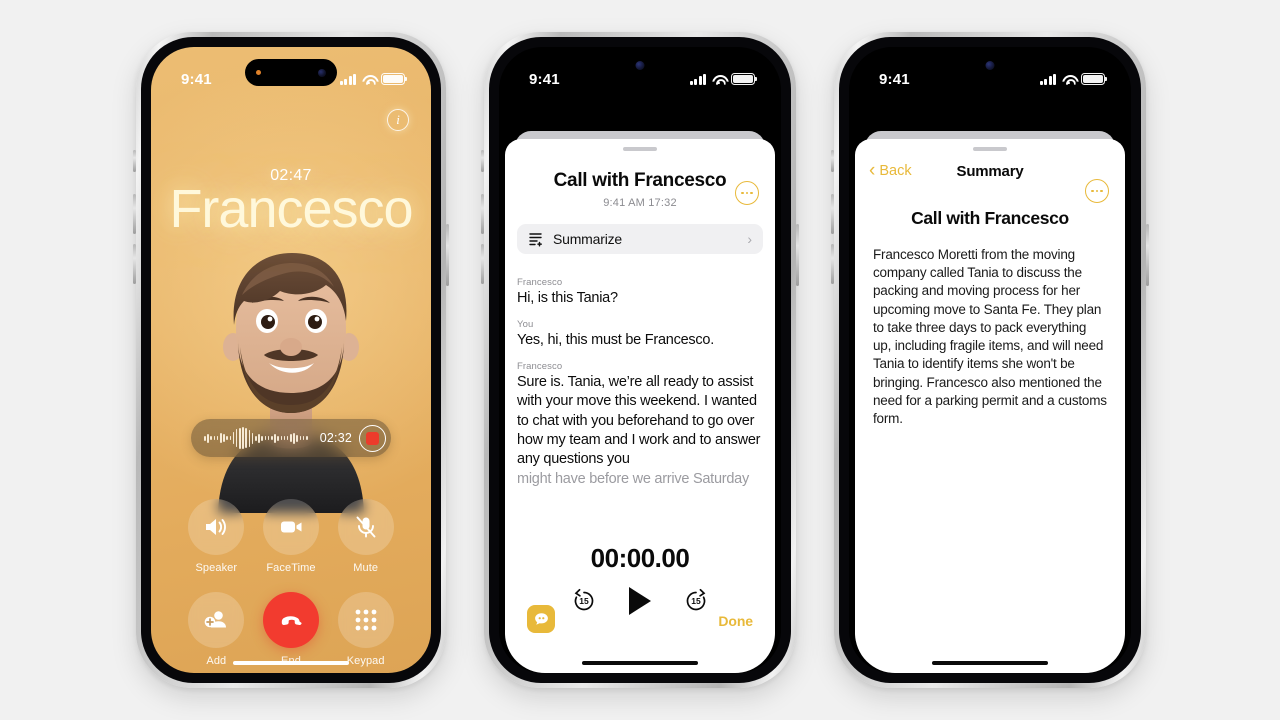  I want to click on sheet-grabber, so click(640, 149).